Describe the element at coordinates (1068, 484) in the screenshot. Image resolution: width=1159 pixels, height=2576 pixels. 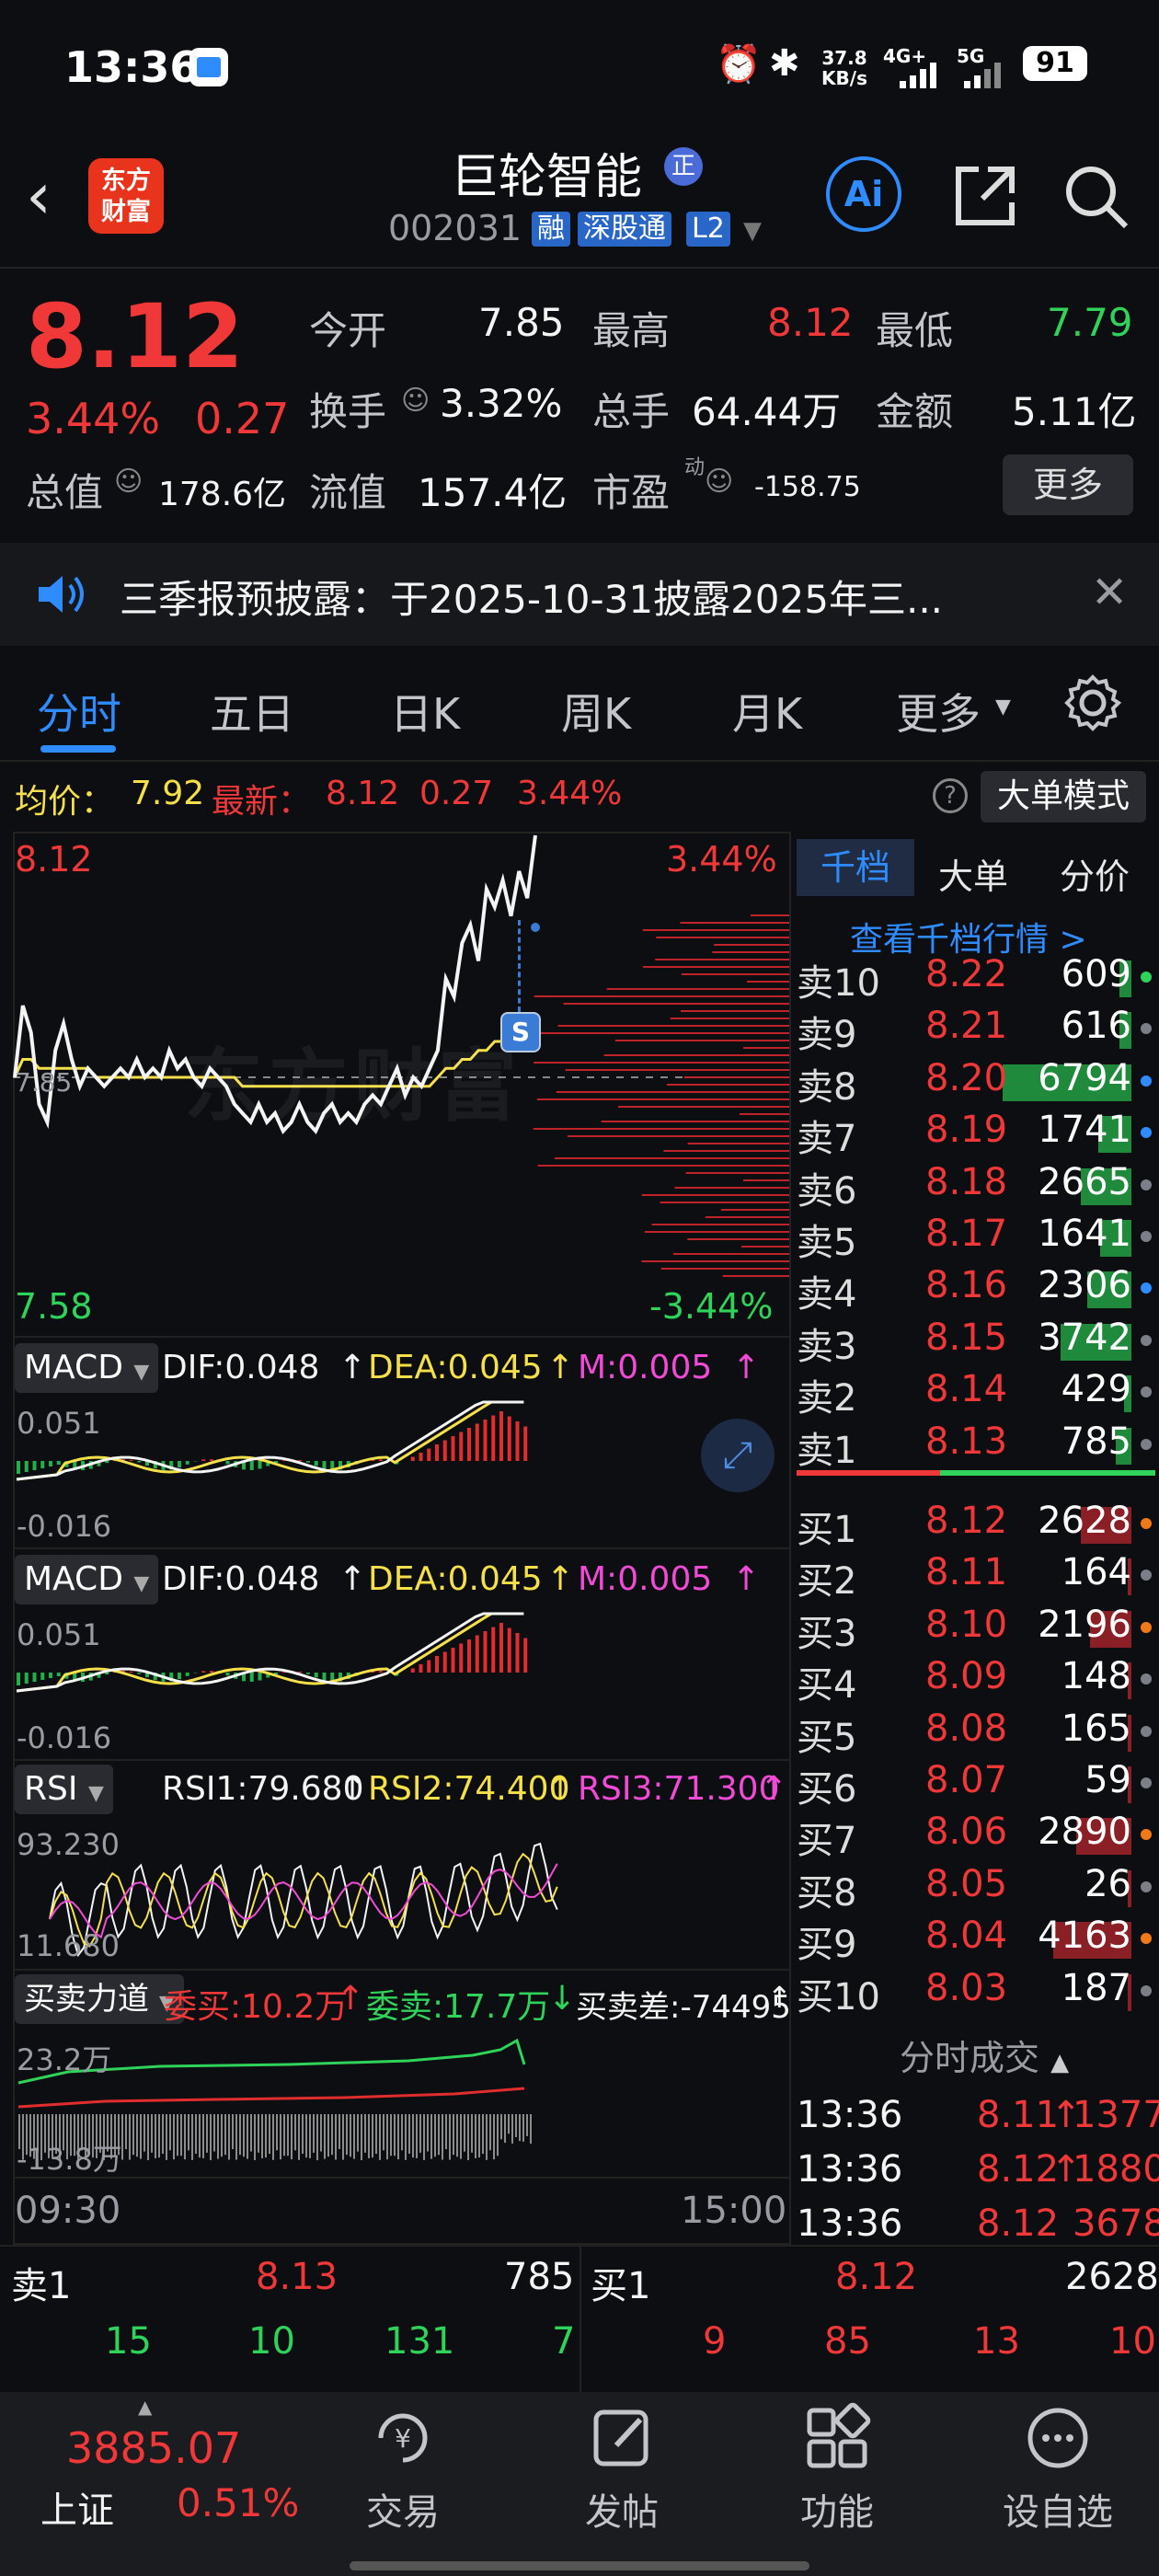
I see `more-button: 更多` at that location.